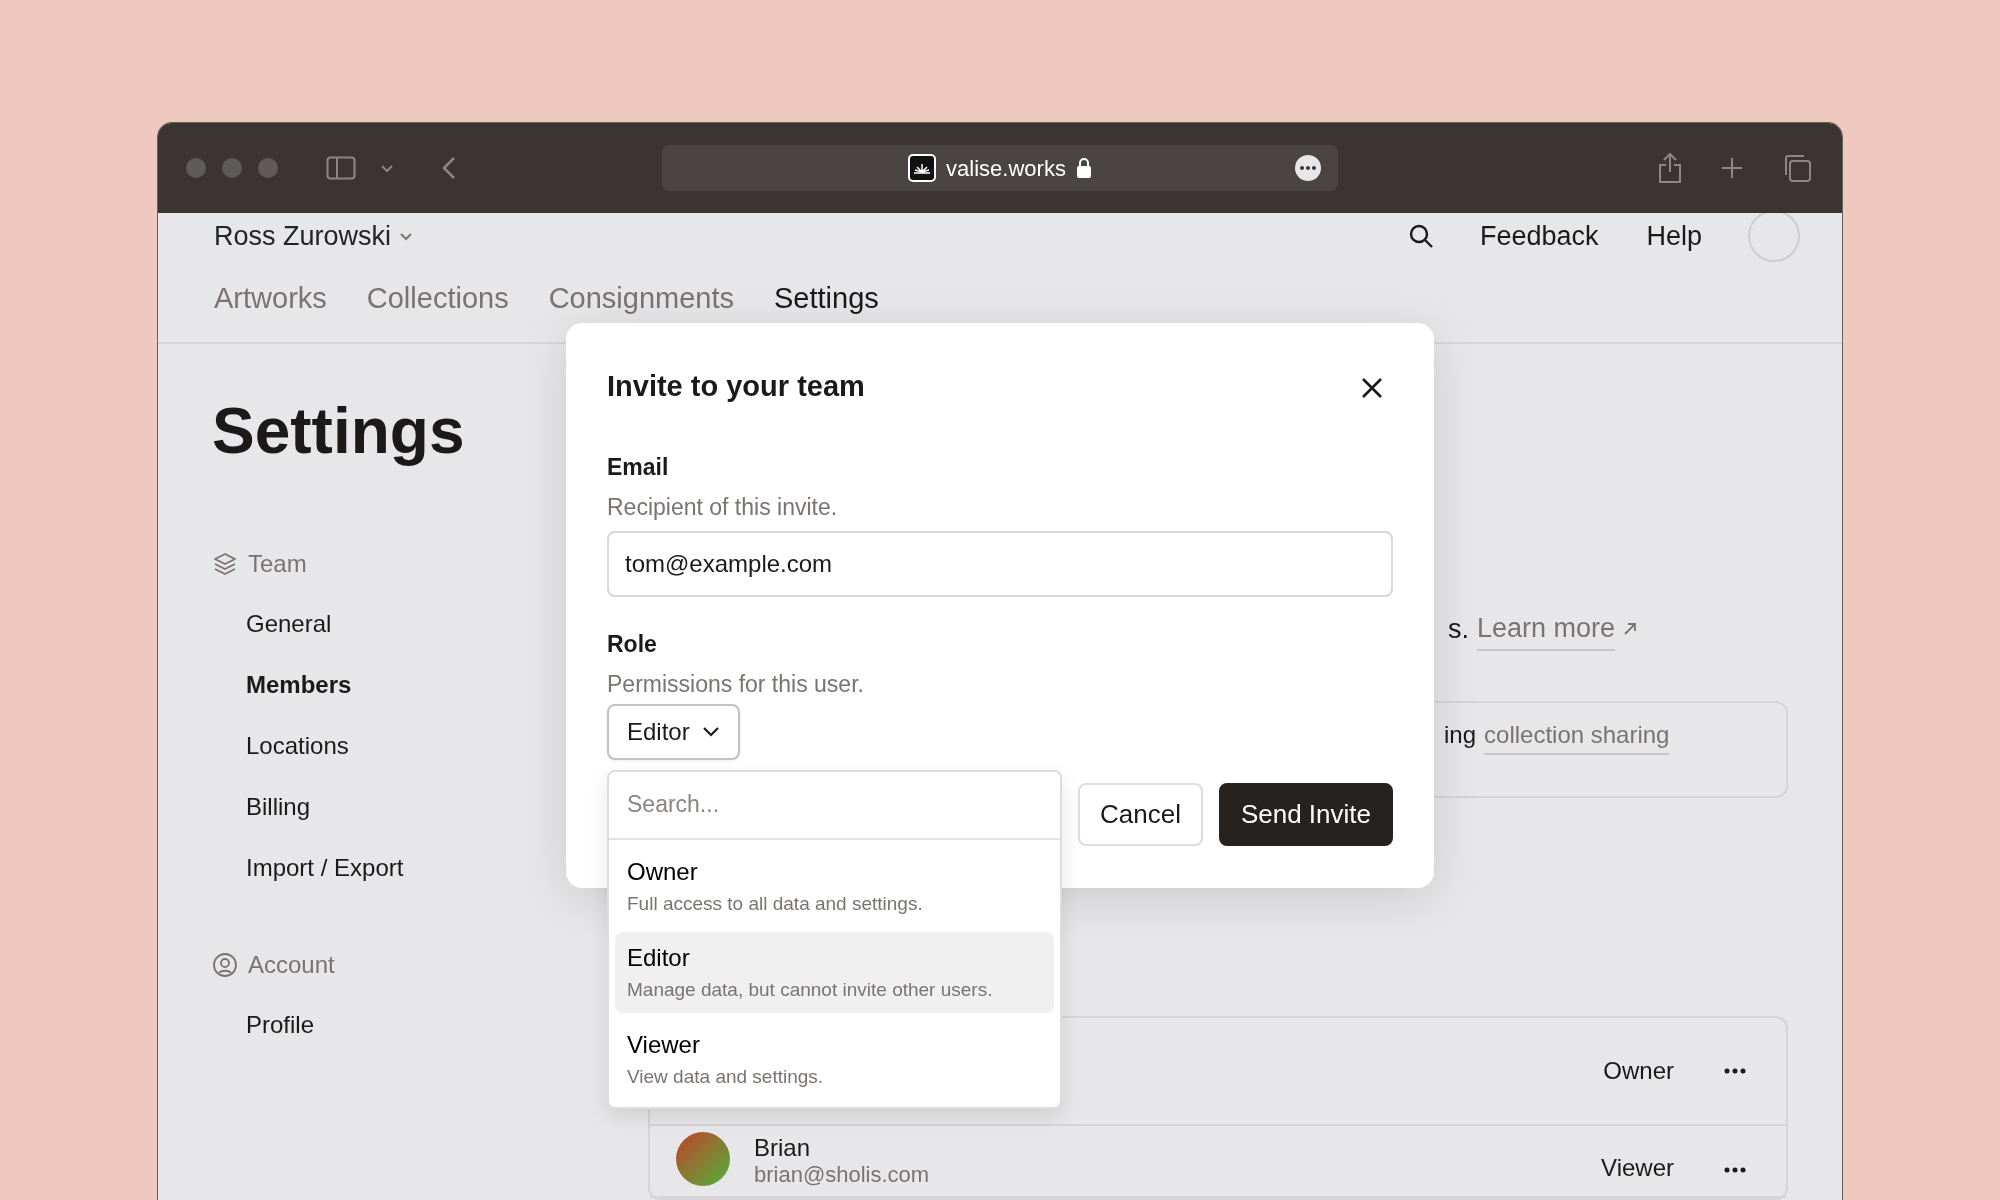 The image size is (2000, 1200). Describe the element at coordinates (1372, 387) in the screenshot. I see `close-icon` at that location.